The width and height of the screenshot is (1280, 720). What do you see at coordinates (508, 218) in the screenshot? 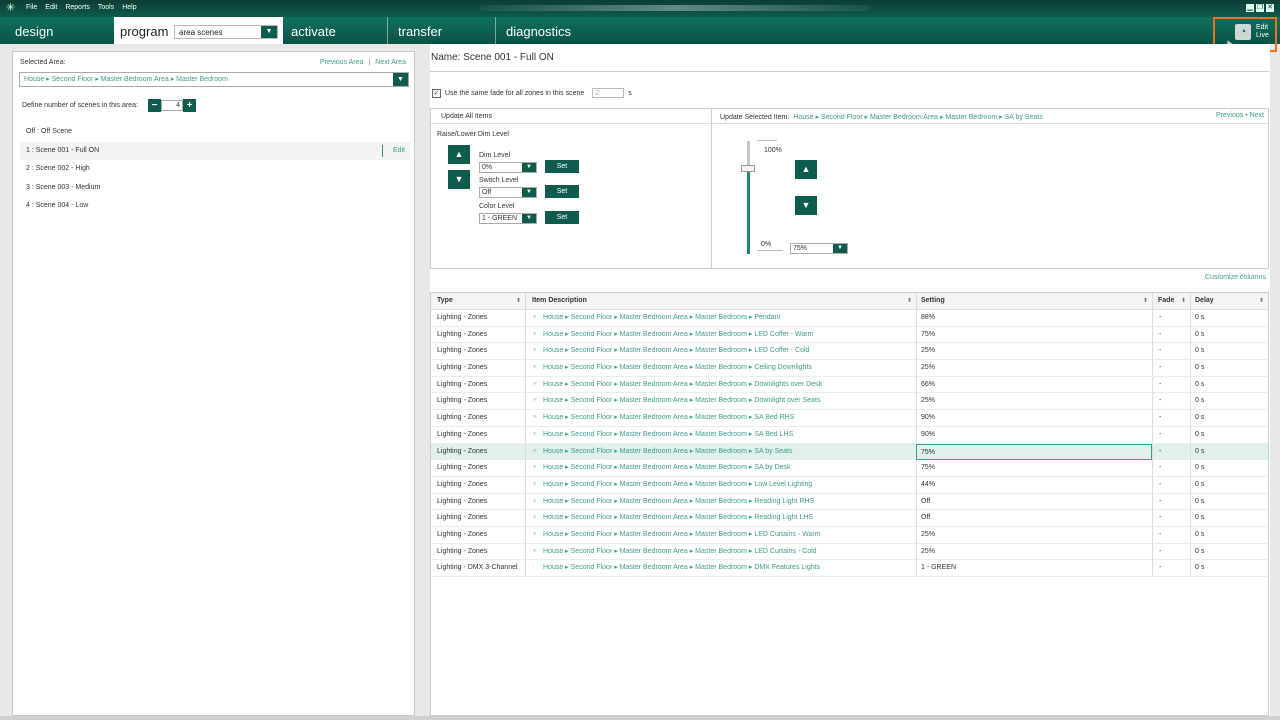
I see `color-level-select: 1 - GREEN ▼` at bounding box center [508, 218].